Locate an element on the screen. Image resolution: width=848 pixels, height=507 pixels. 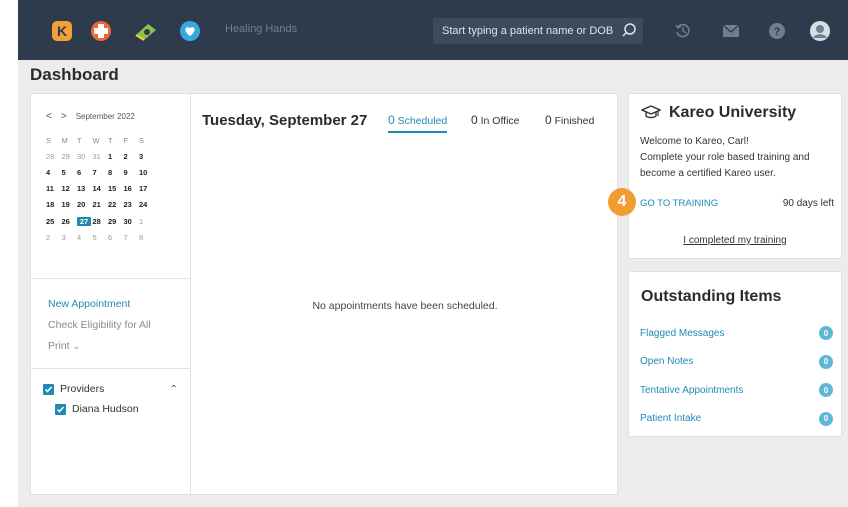
check-eligibility-link: Check Eligibility for All is located at coordinates (99, 325).